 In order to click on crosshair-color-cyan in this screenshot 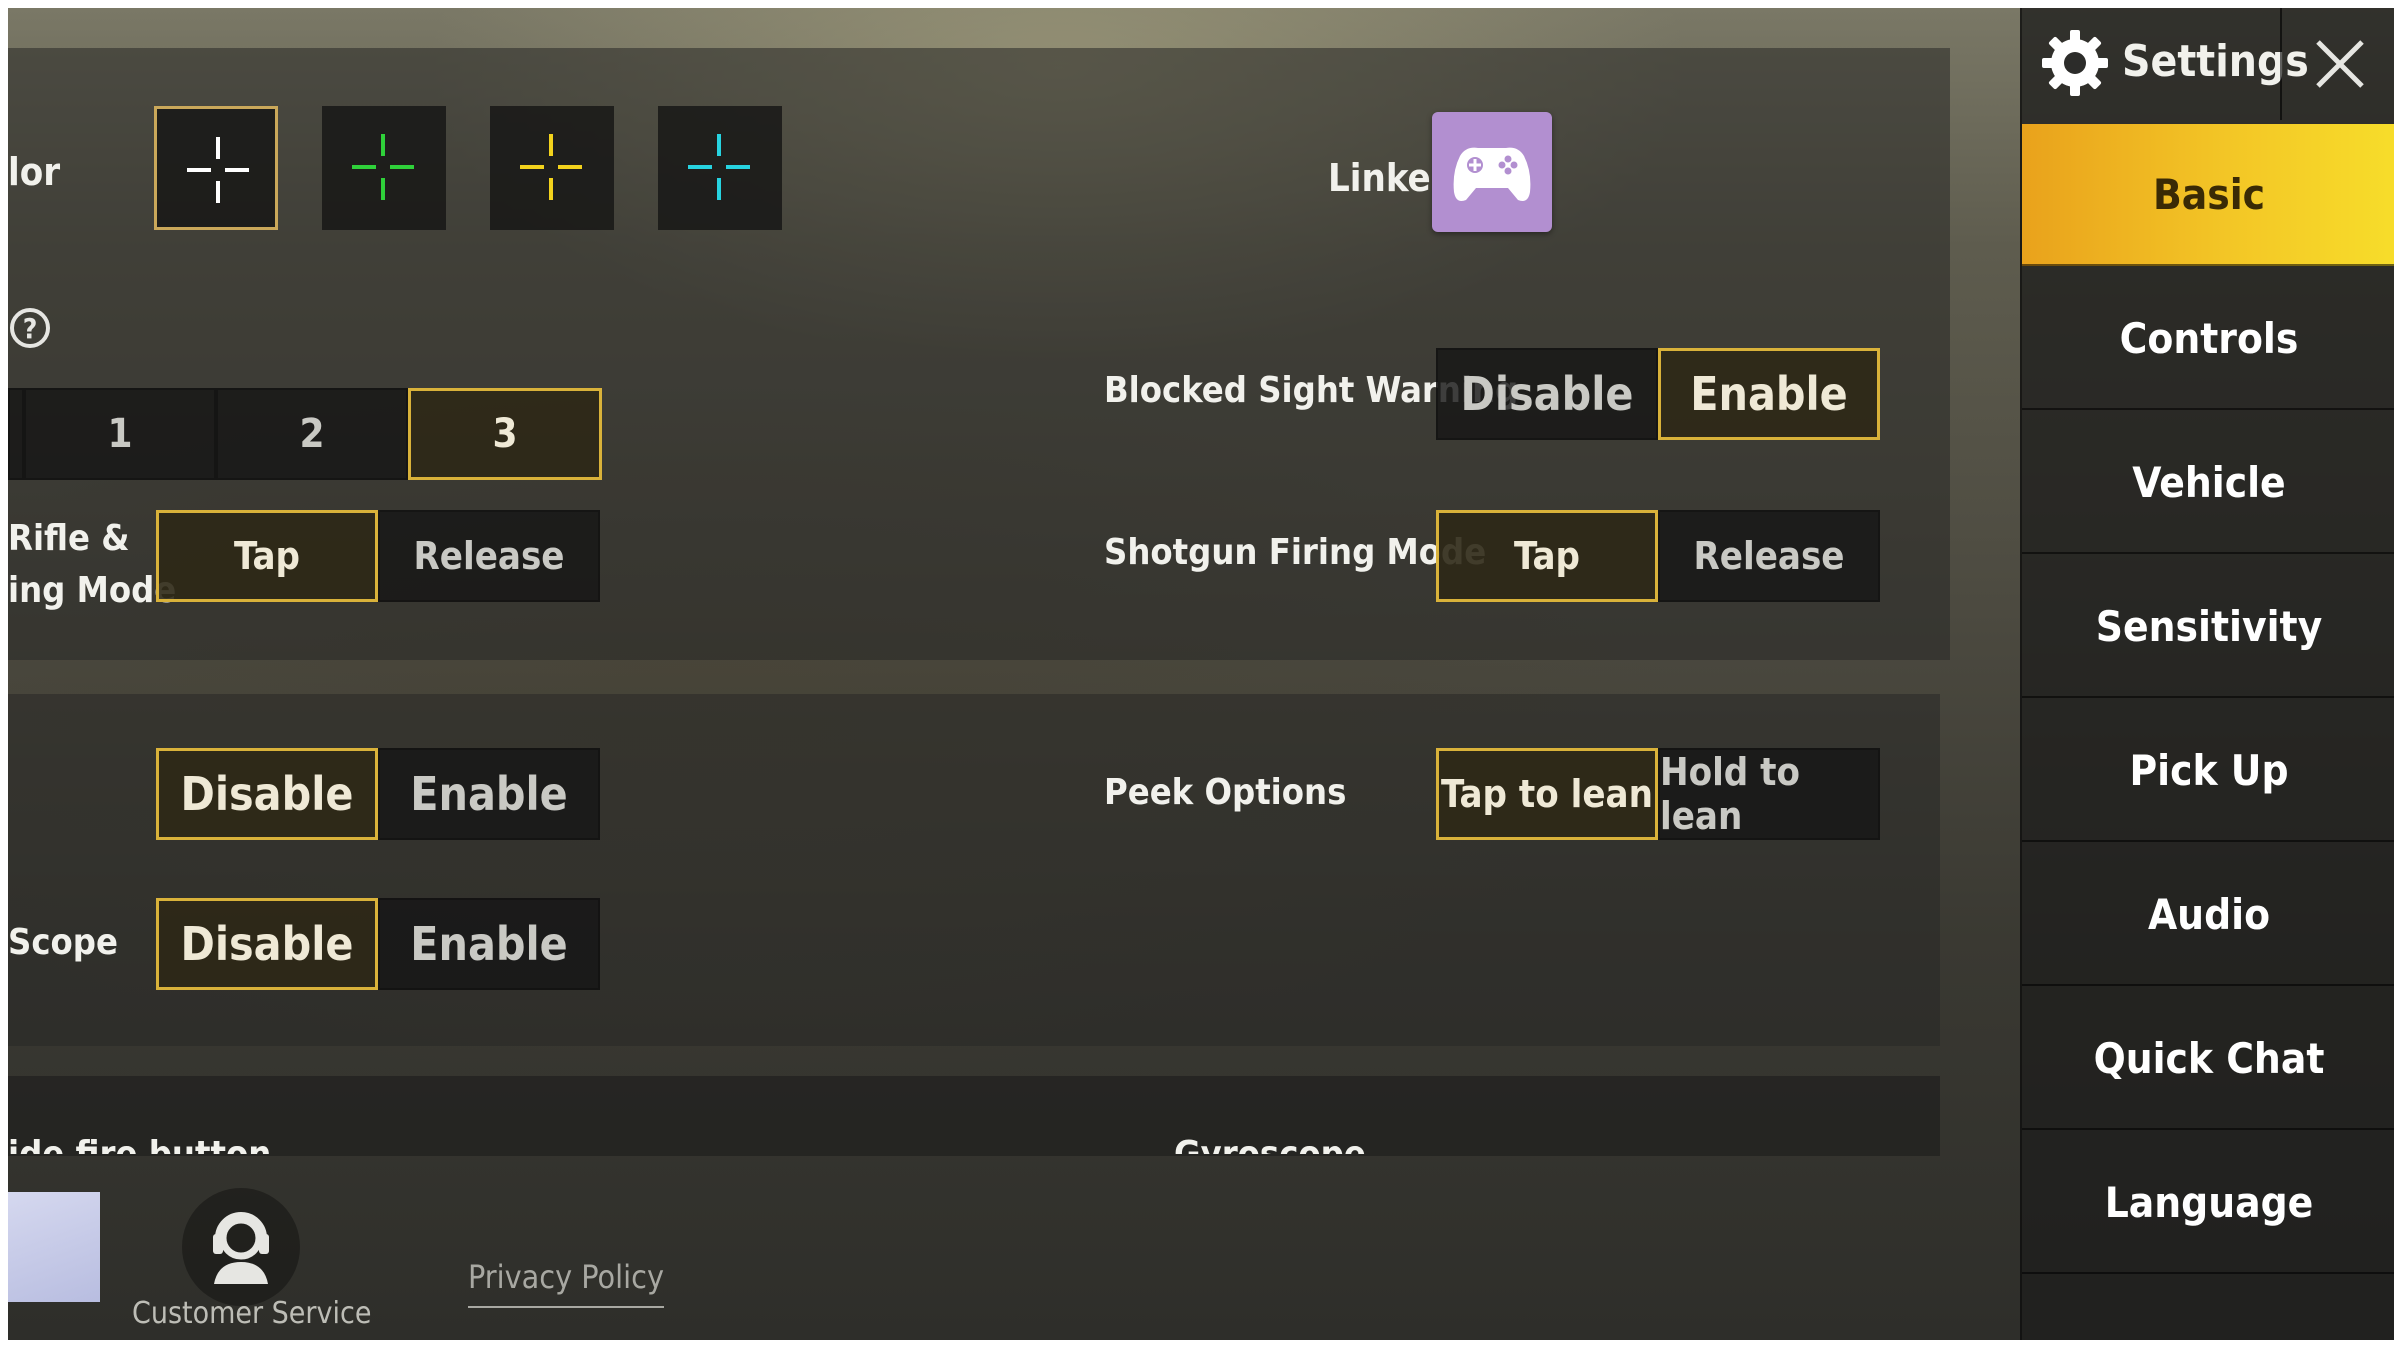, I will do `click(720, 168)`.